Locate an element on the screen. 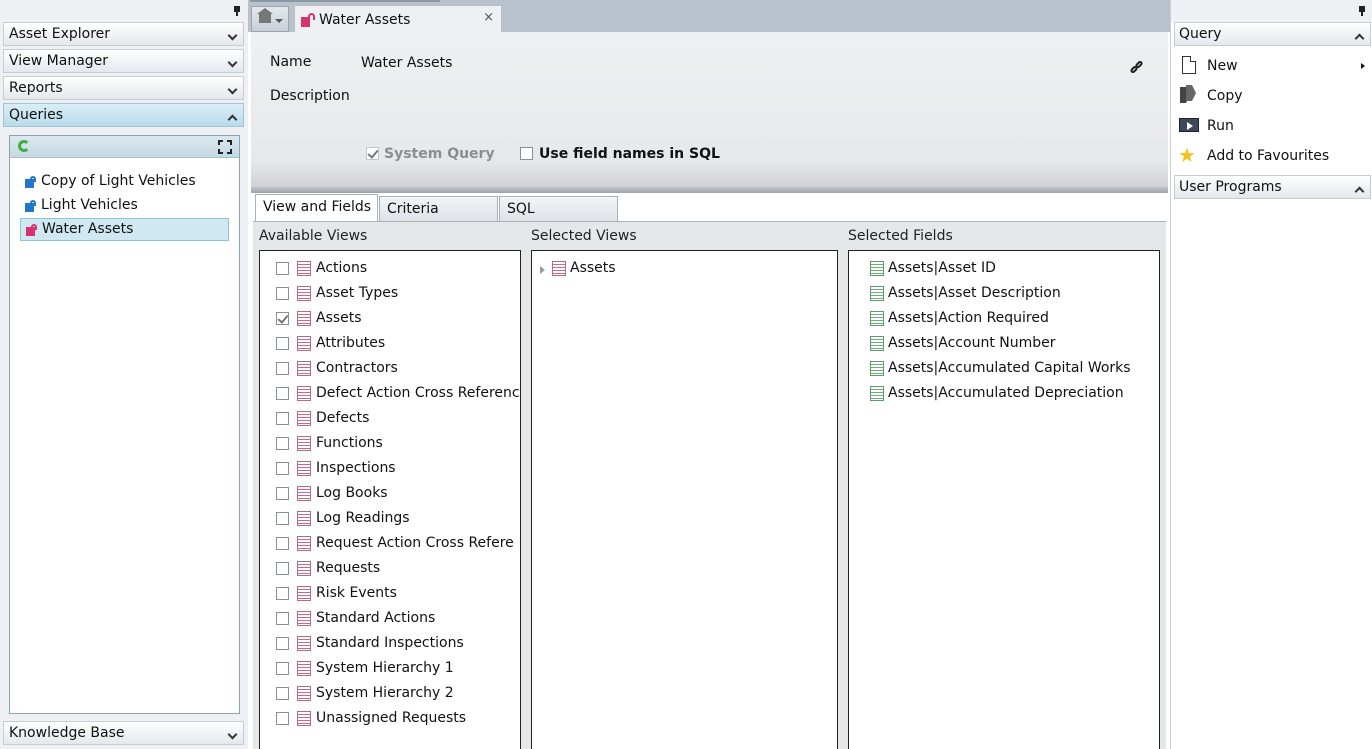 The height and width of the screenshot is (749, 1372). available-view-item: Unassigned Requests is located at coordinates (390, 718).